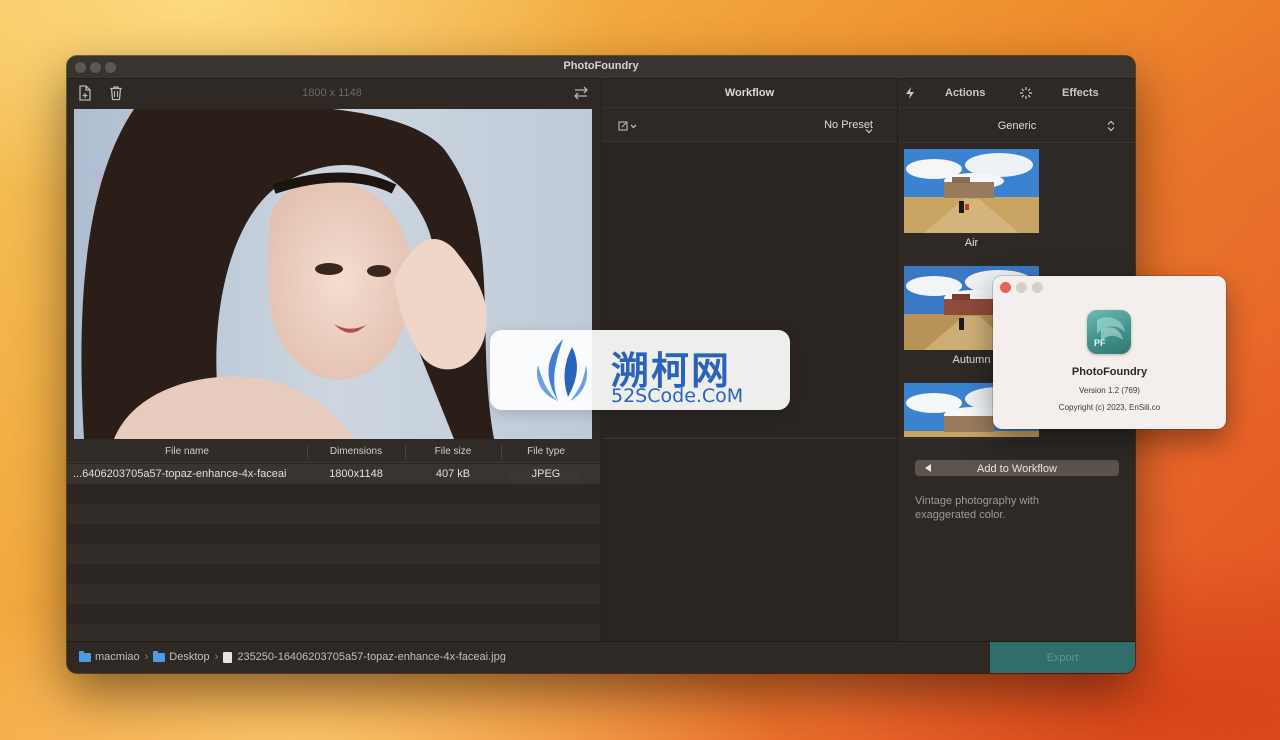  What do you see at coordinates (1026, 95) in the screenshot?
I see `sparkle-icon` at bounding box center [1026, 95].